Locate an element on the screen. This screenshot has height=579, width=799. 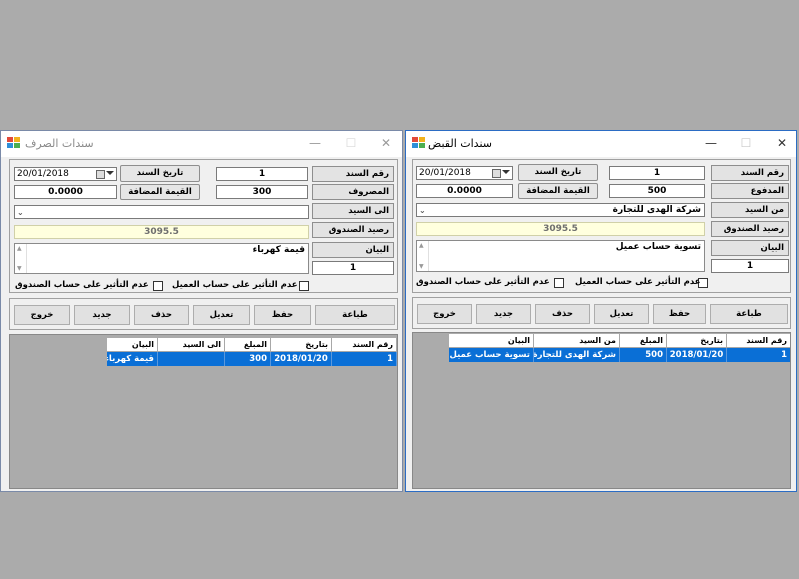
from-label: من السيد is located at coordinates (750, 210).